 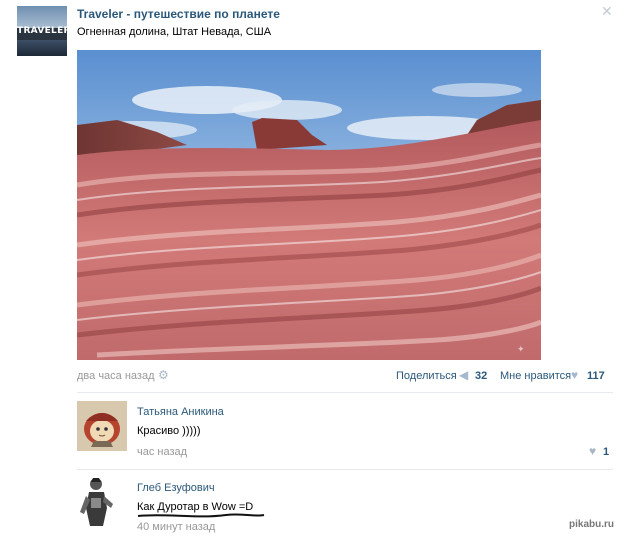 I want to click on post-text: Огненная долина, Штат Невада, США, so click(x=174, y=32).